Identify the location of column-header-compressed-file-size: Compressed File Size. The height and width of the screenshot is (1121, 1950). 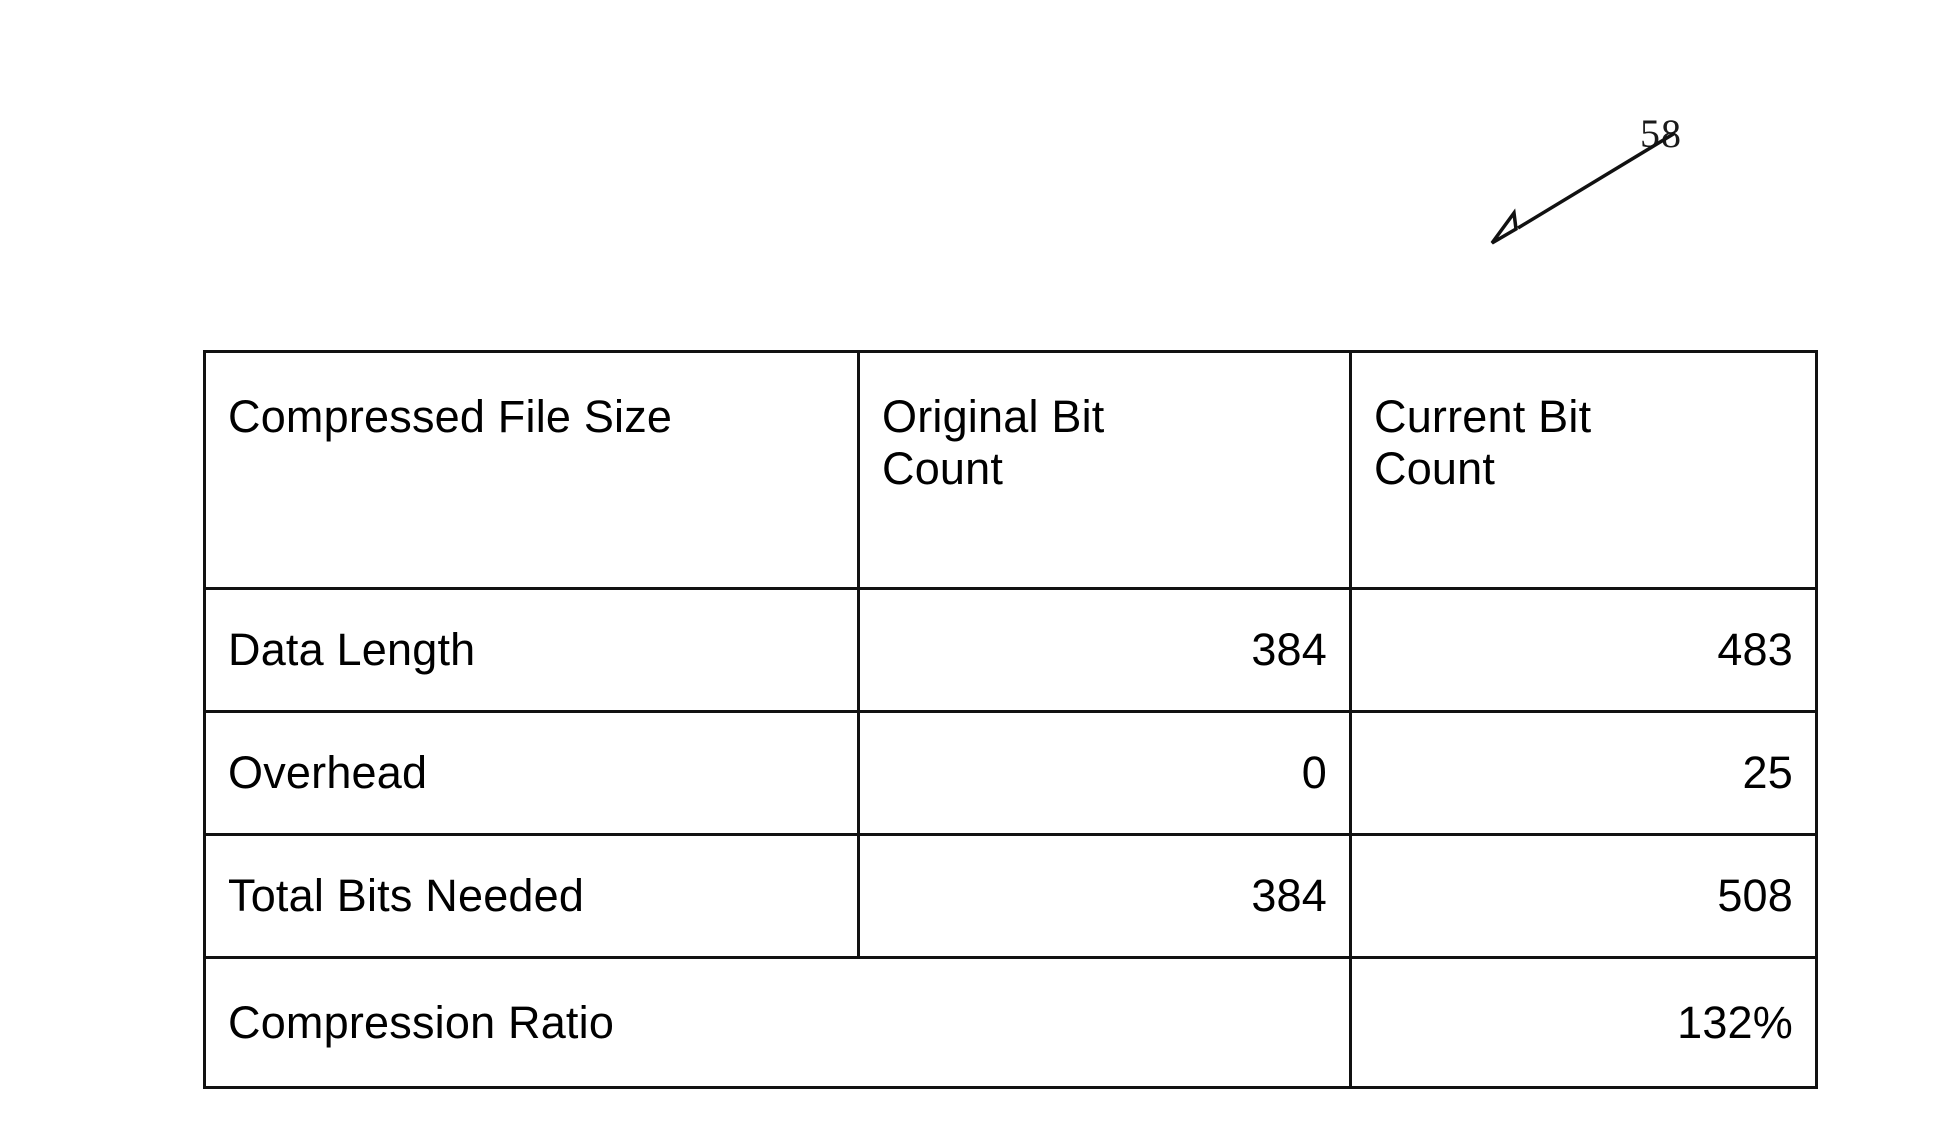
(531, 470).